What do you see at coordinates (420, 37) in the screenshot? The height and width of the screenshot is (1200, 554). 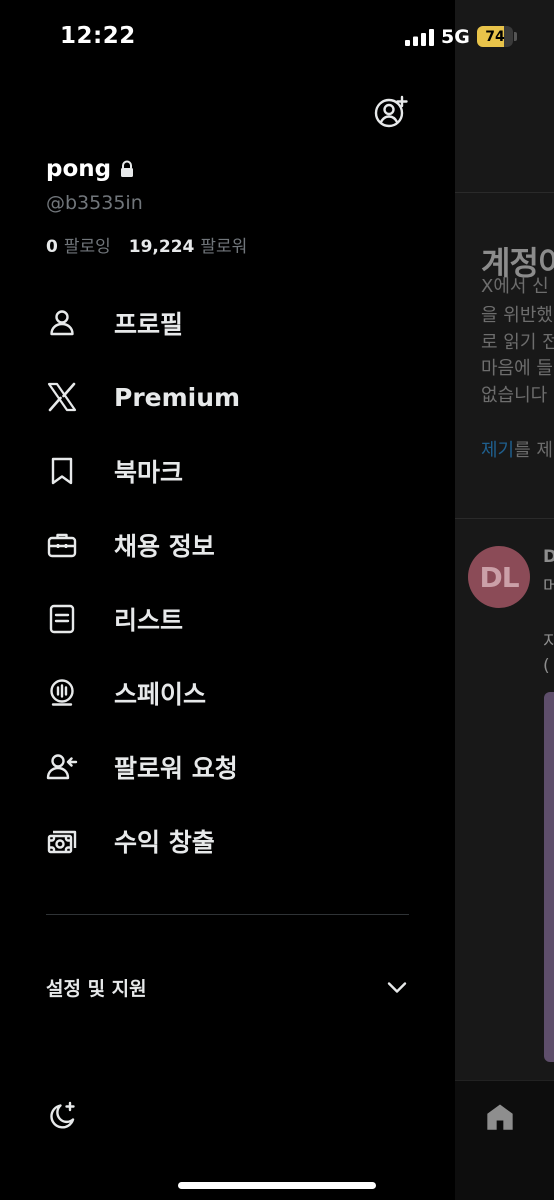 I see `signal-icon` at bounding box center [420, 37].